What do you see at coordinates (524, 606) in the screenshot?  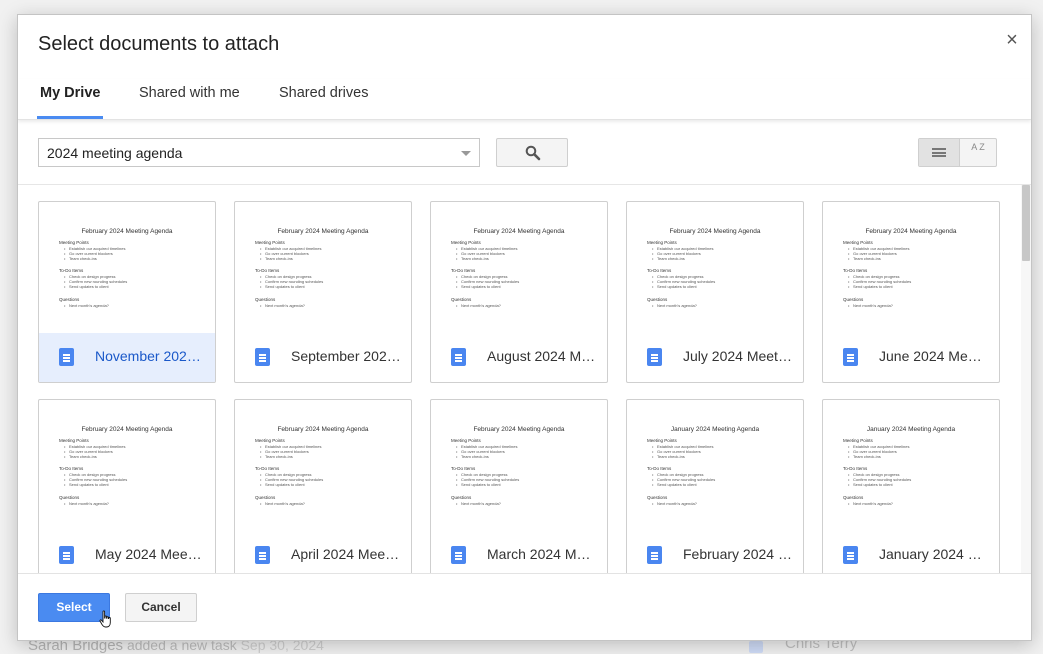 I see `dialog-footer: Select Cancel` at bounding box center [524, 606].